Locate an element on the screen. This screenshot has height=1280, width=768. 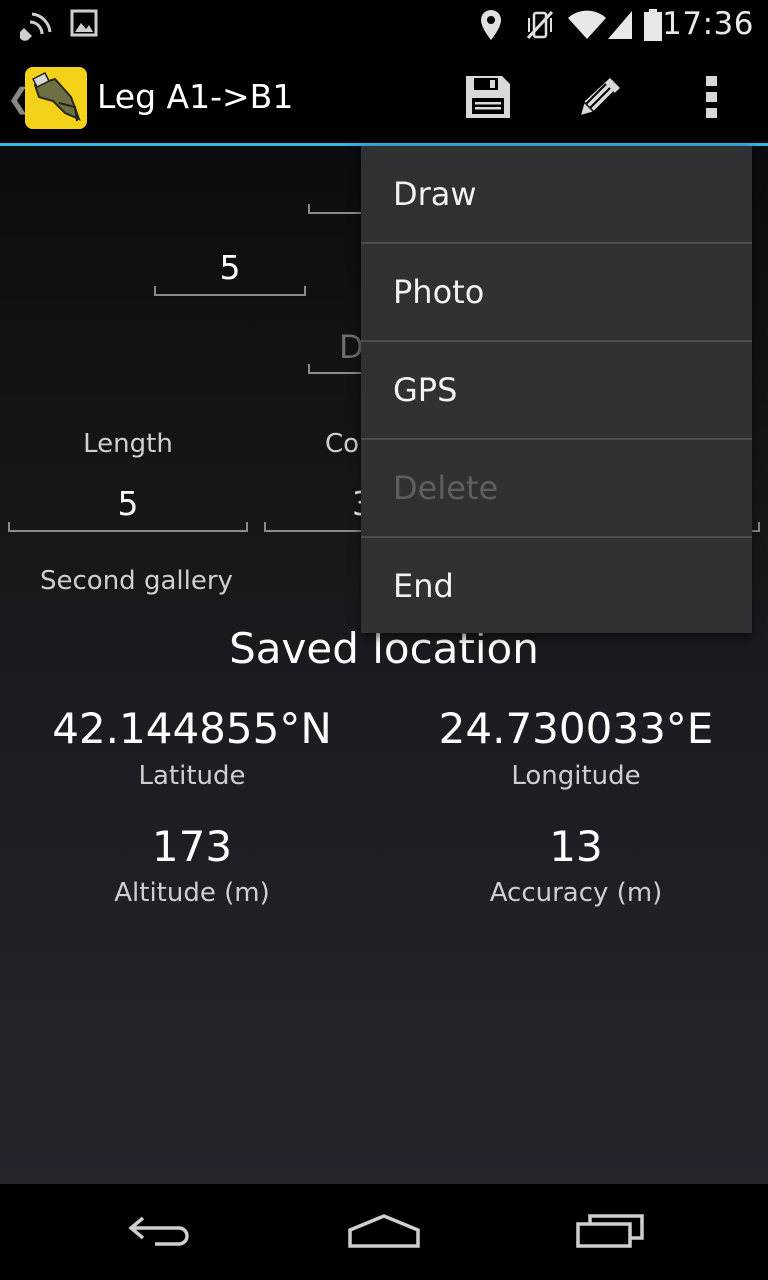
top-value-field: 5 is located at coordinates (230, 267).